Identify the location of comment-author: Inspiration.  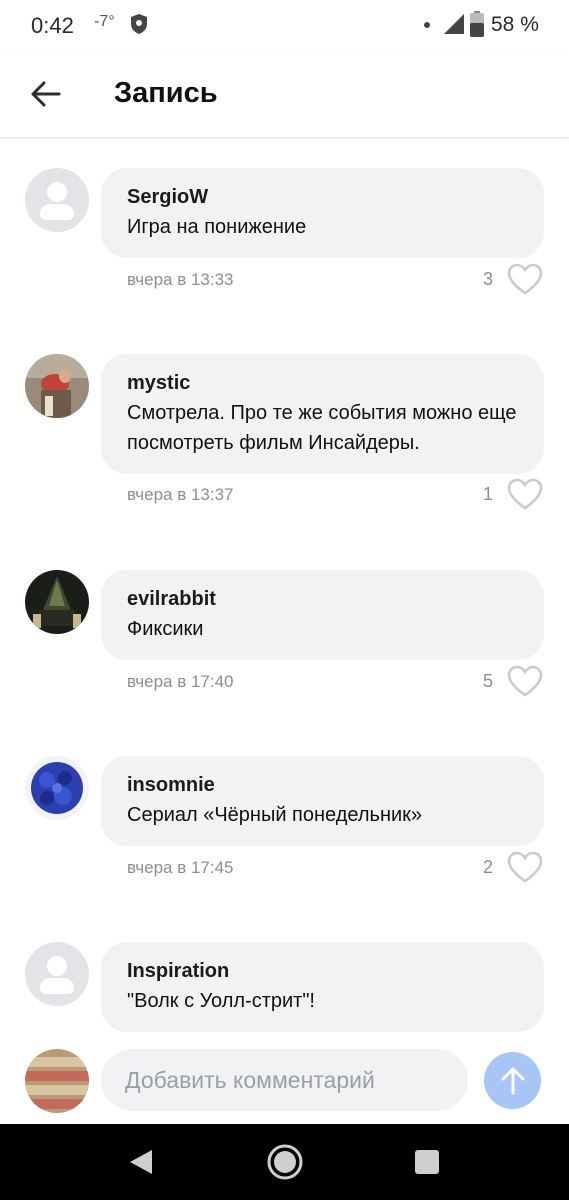
(323, 971).